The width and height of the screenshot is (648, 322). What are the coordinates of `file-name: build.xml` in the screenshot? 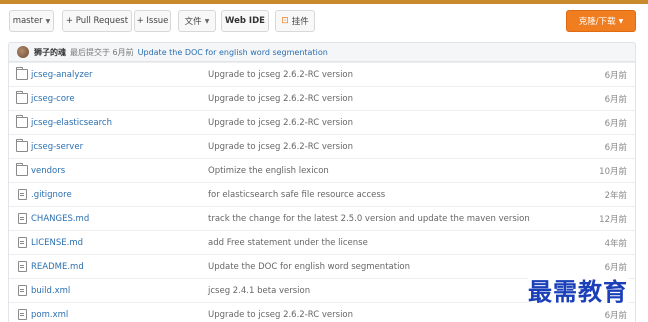 It's located at (50, 291).